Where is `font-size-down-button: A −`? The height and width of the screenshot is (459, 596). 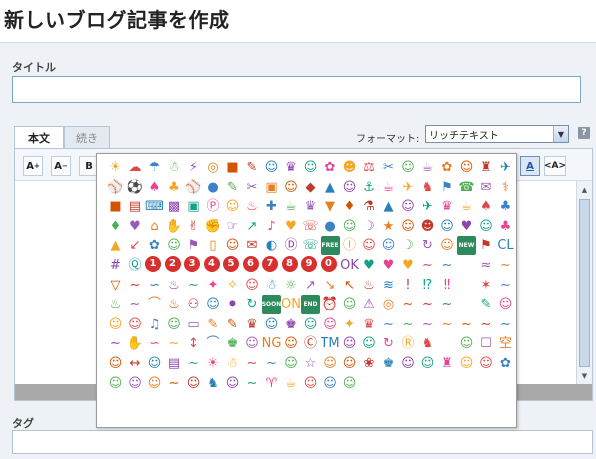 font-size-down-button: A − is located at coordinates (61, 166).